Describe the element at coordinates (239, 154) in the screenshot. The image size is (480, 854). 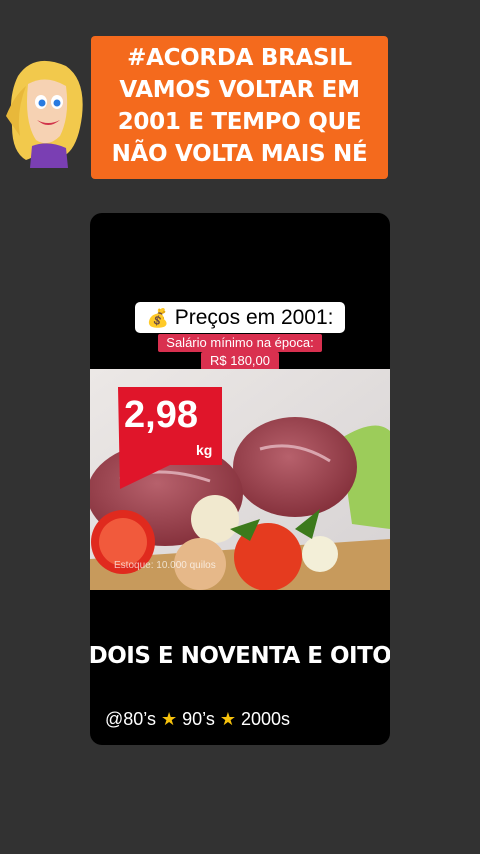
I see `headline-line-4: NÃO VOLTA MAIS NÉ` at that location.